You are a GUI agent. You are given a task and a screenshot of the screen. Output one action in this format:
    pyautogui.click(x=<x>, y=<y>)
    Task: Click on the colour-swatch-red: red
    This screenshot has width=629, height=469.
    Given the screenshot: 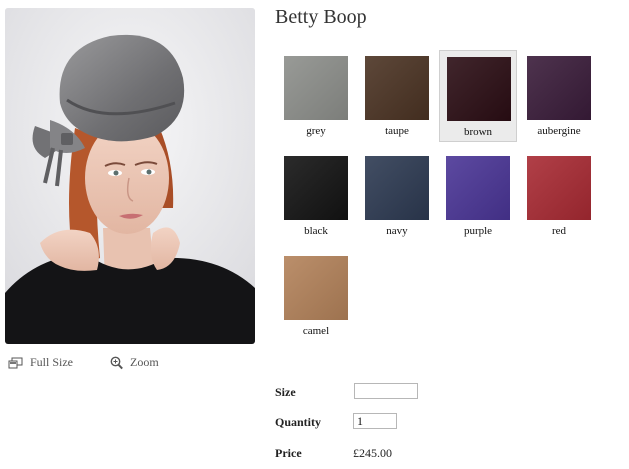 What is the action you would take?
    pyautogui.click(x=559, y=196)
    